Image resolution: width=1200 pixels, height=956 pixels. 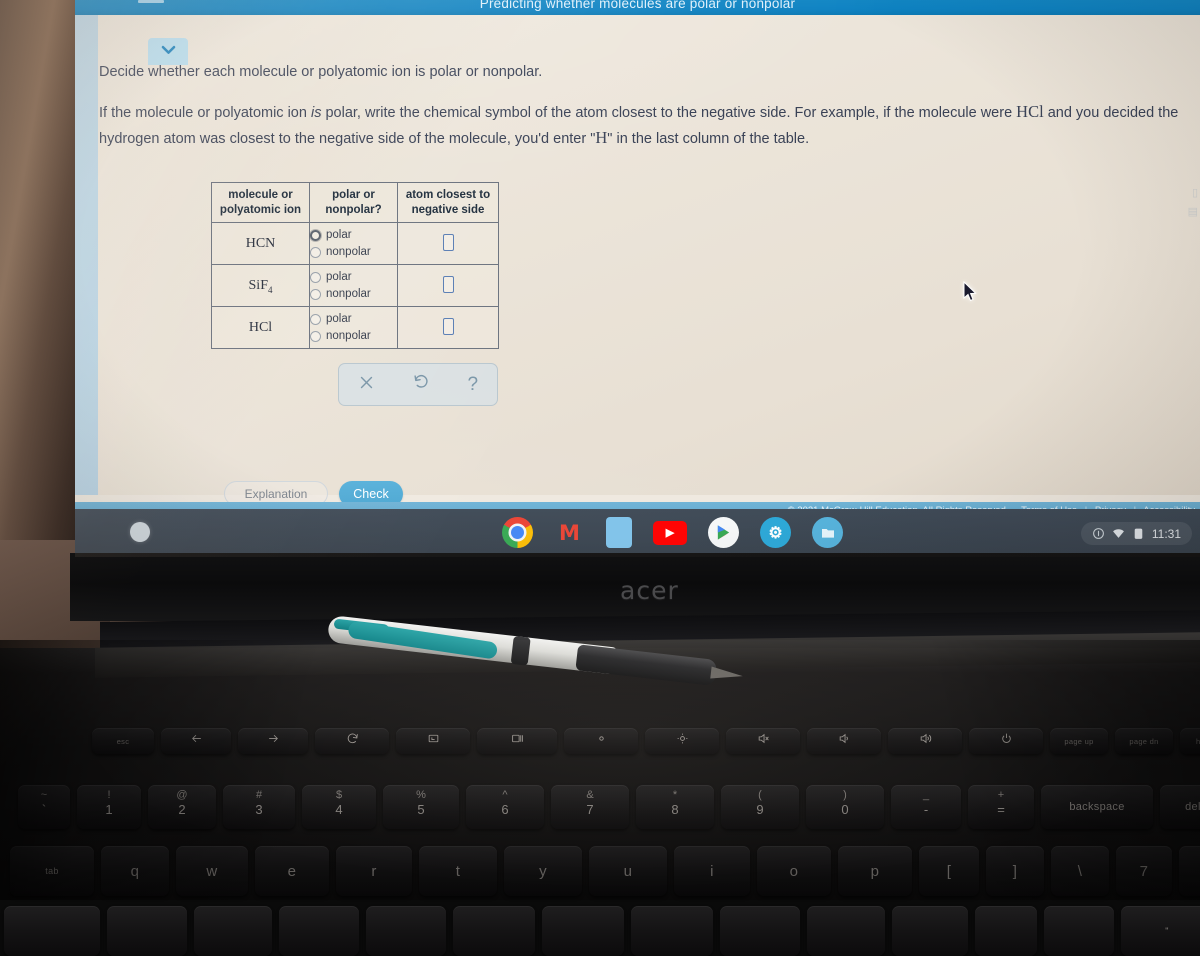 What do you see at coordinates (723, 532) in the screenshot?
I see `play-store-icon` at bounding box center [723, 532].